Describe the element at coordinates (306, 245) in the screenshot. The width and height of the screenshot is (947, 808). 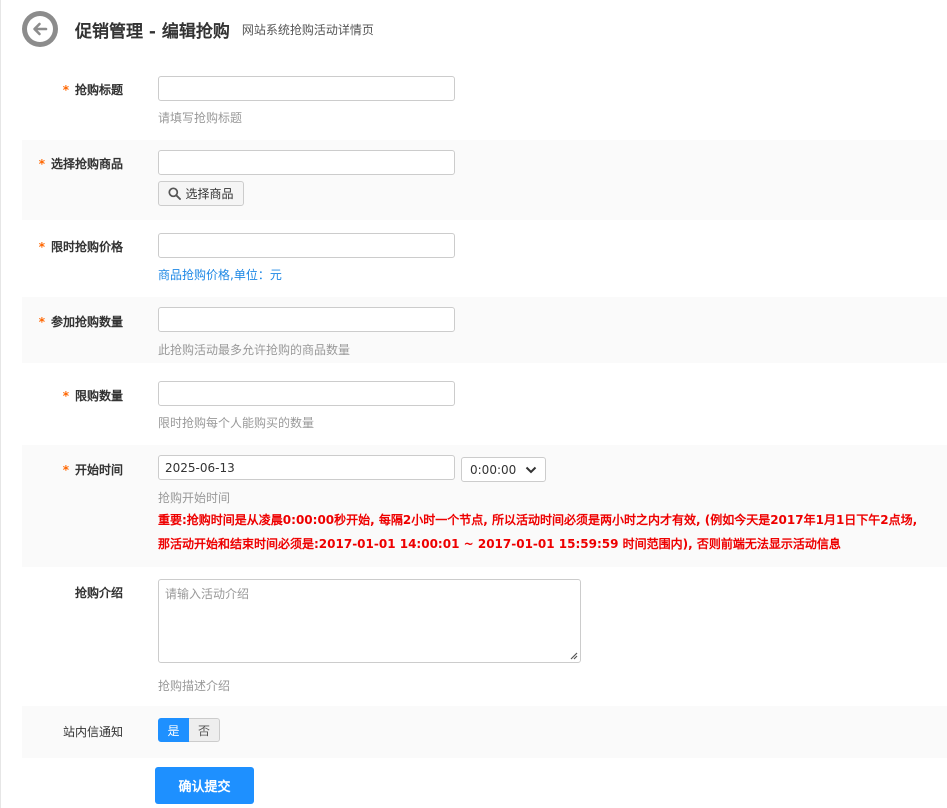
I see `price-input` at that location.